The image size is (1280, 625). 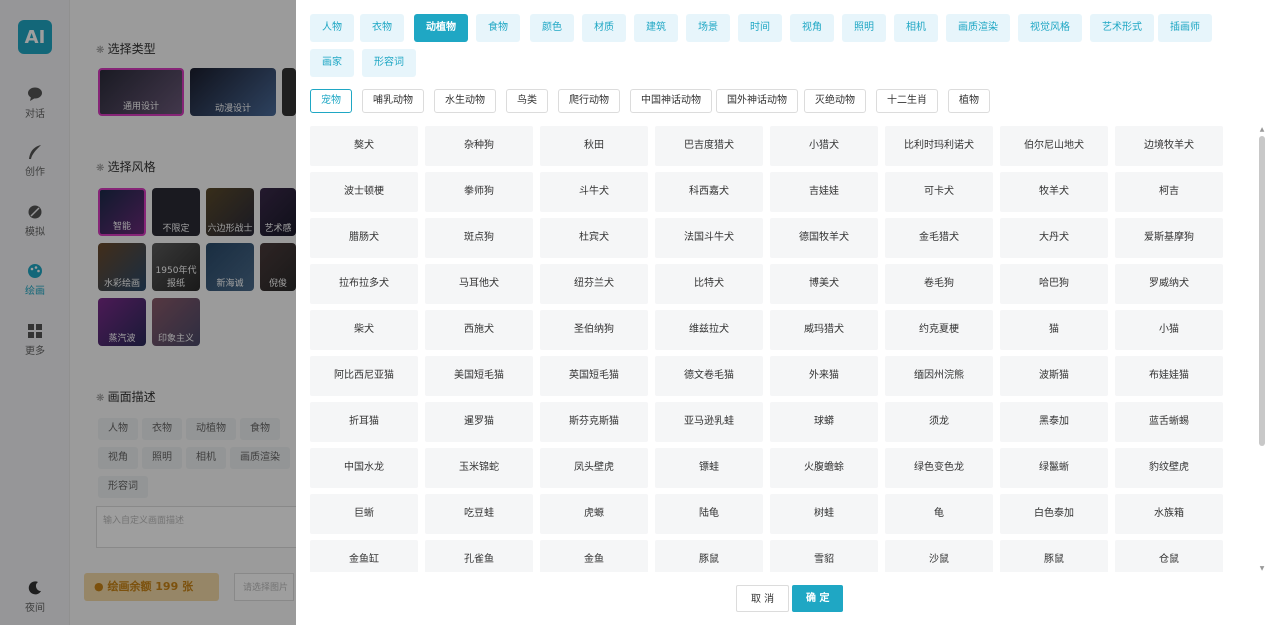 I want to click on tag-item: 绿鬣蜥, so click(x=1054, y=468).